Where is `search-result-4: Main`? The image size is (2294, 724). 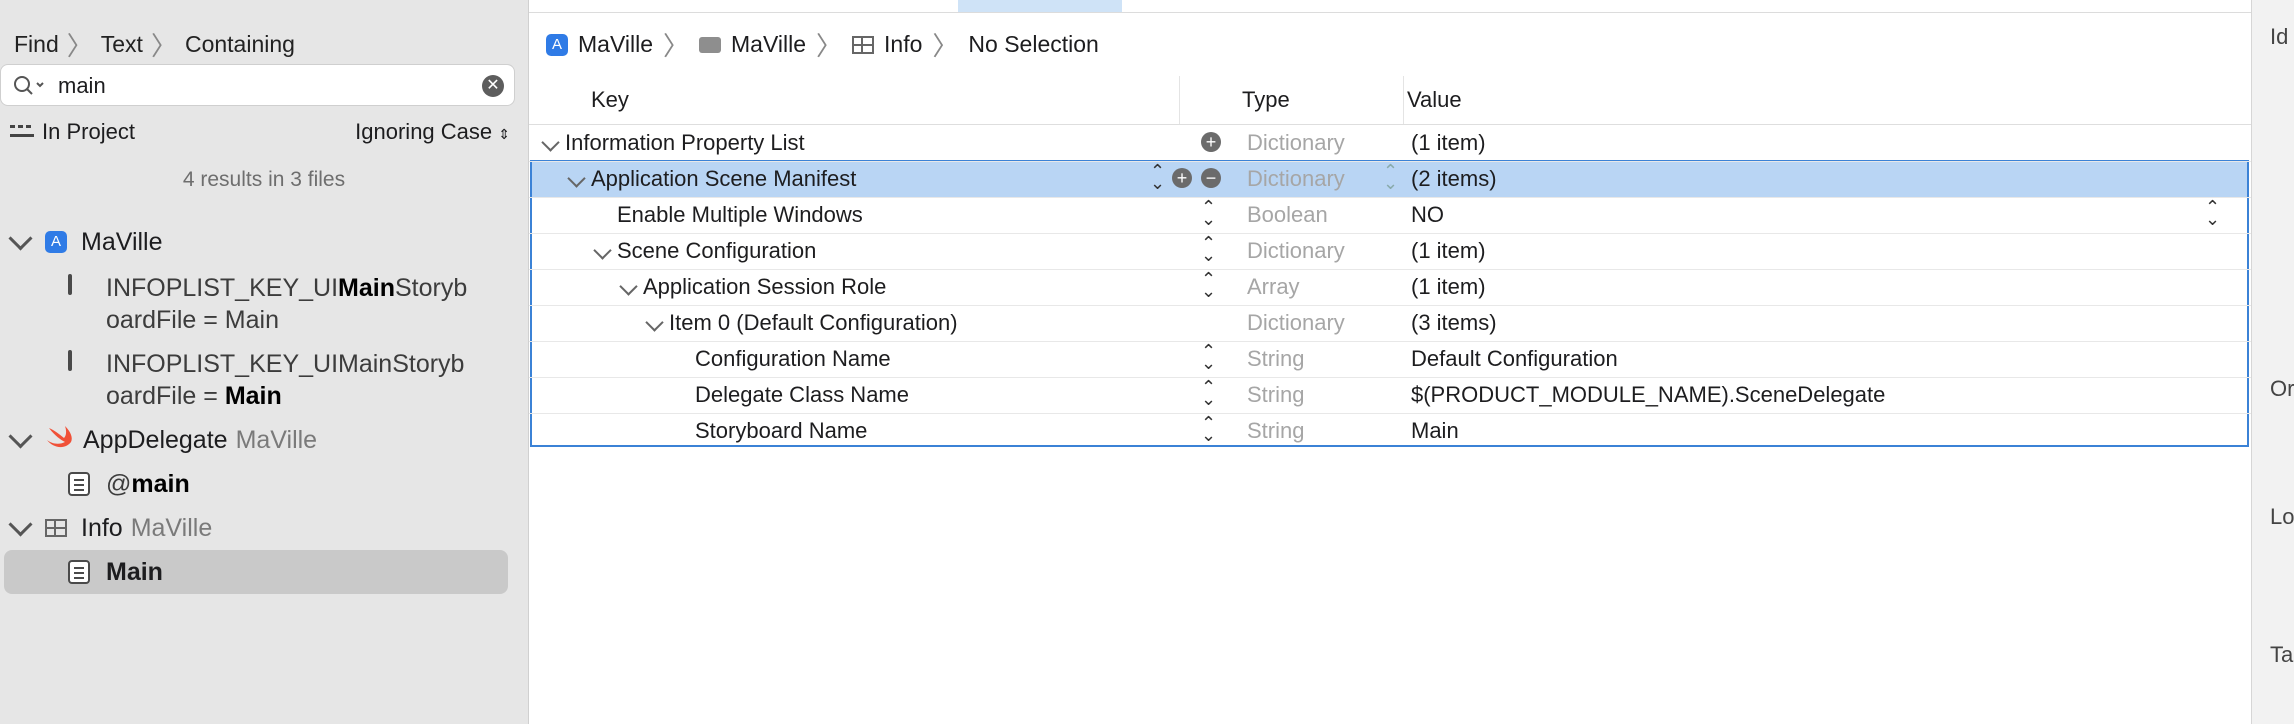
search-result-4: Main is located at coordinates (288, 572).